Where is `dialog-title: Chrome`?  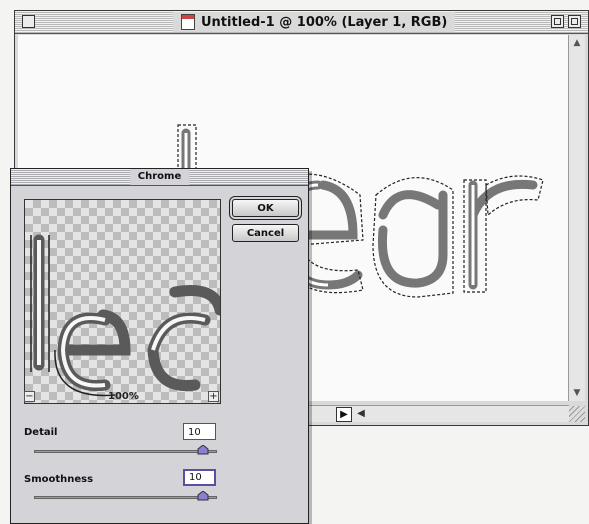 dialog-title: Chrome is located at coordinates (159, 177).